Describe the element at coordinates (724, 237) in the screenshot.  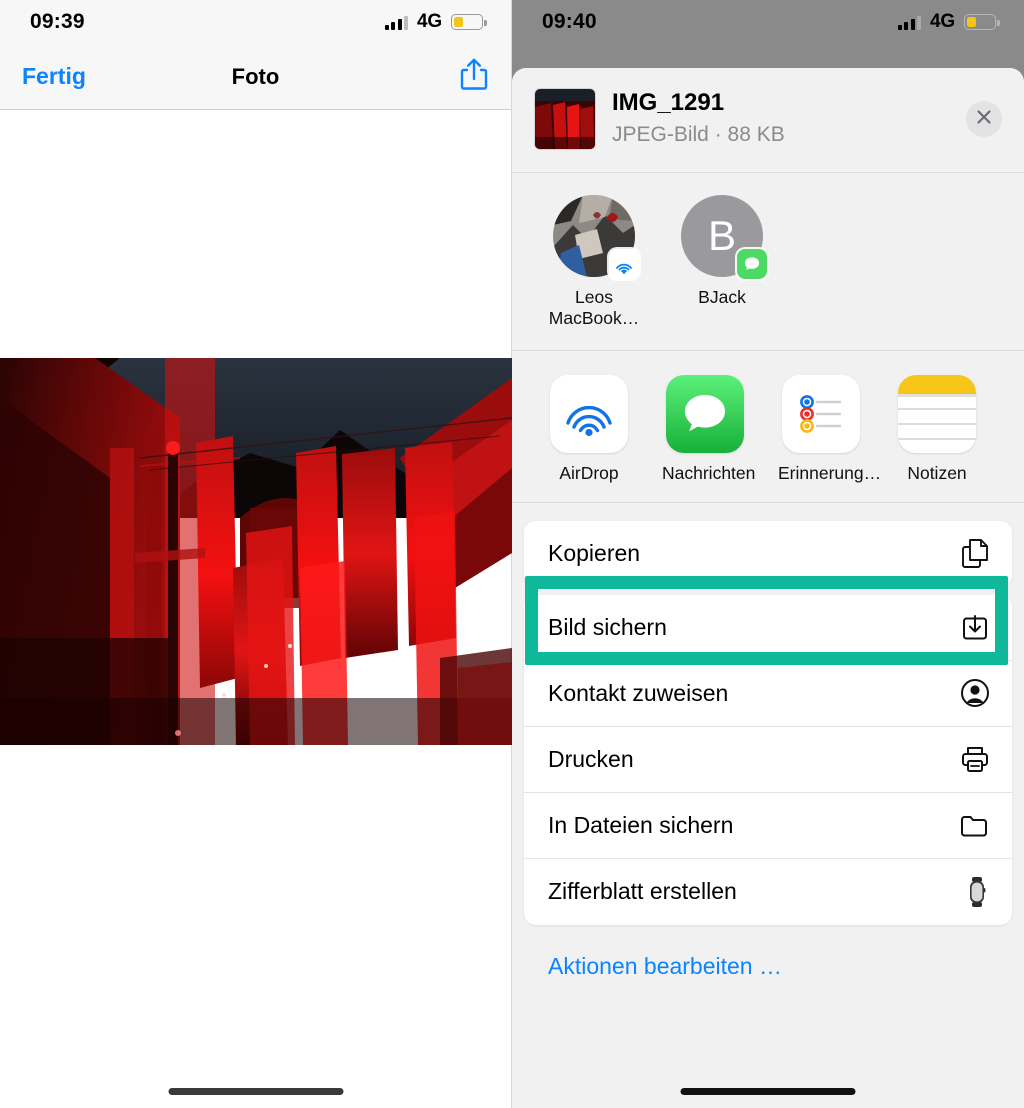
I see `avatar: B` at that location.